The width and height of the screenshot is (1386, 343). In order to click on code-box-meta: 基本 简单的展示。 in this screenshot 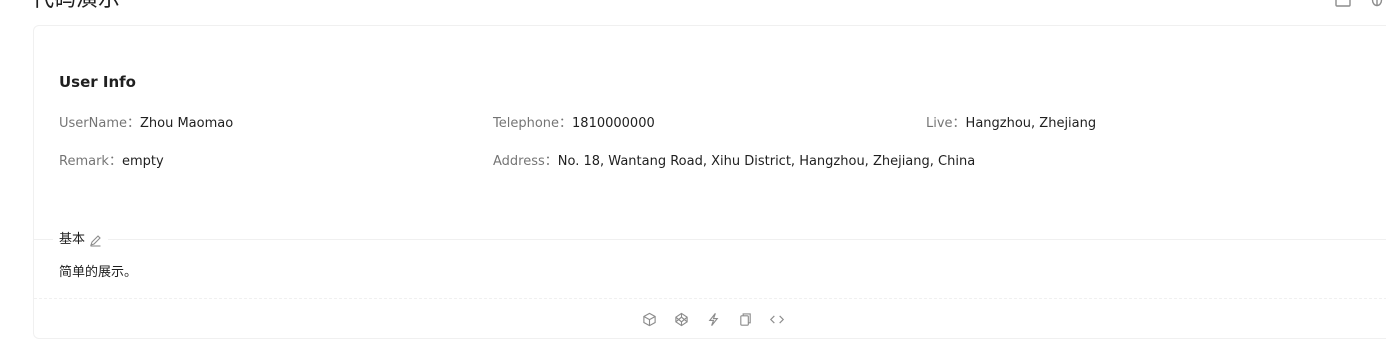, I will do `click(710, 256)`.